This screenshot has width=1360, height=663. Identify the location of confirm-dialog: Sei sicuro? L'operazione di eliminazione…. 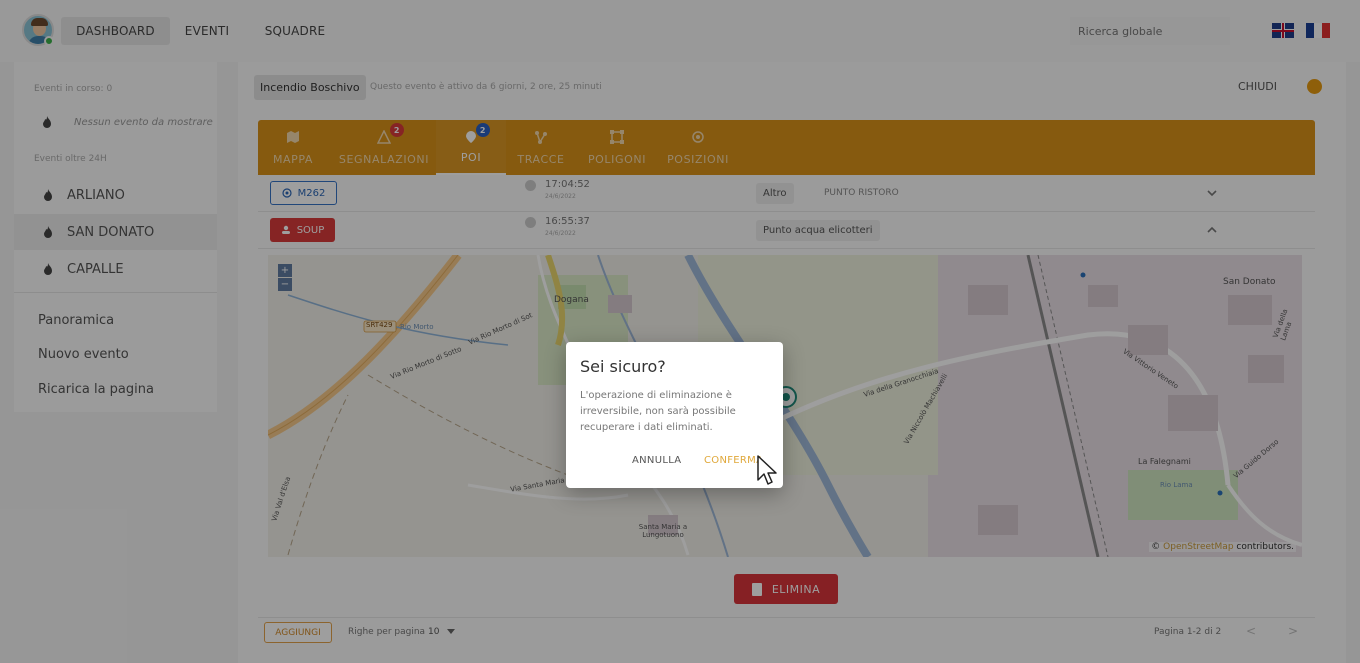
(674, 415).